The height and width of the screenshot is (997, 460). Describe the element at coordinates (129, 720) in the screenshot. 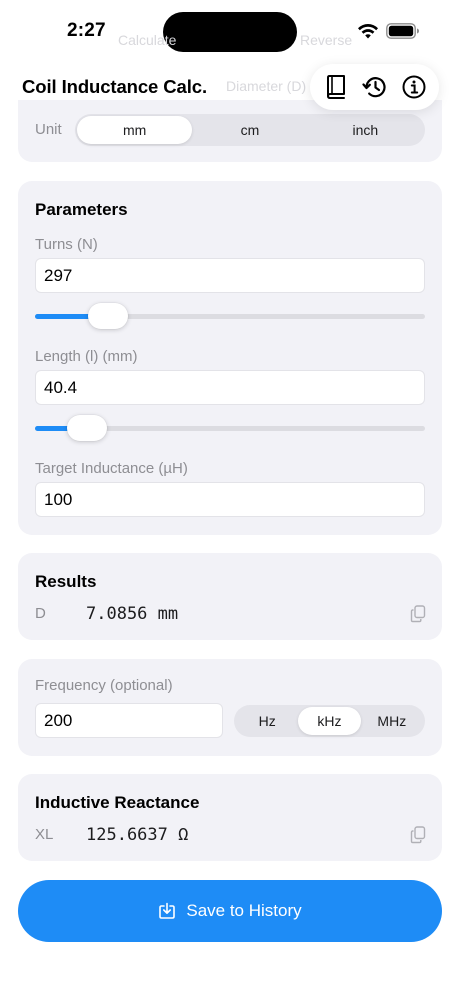

I see `frequency-input: 200` at that location.